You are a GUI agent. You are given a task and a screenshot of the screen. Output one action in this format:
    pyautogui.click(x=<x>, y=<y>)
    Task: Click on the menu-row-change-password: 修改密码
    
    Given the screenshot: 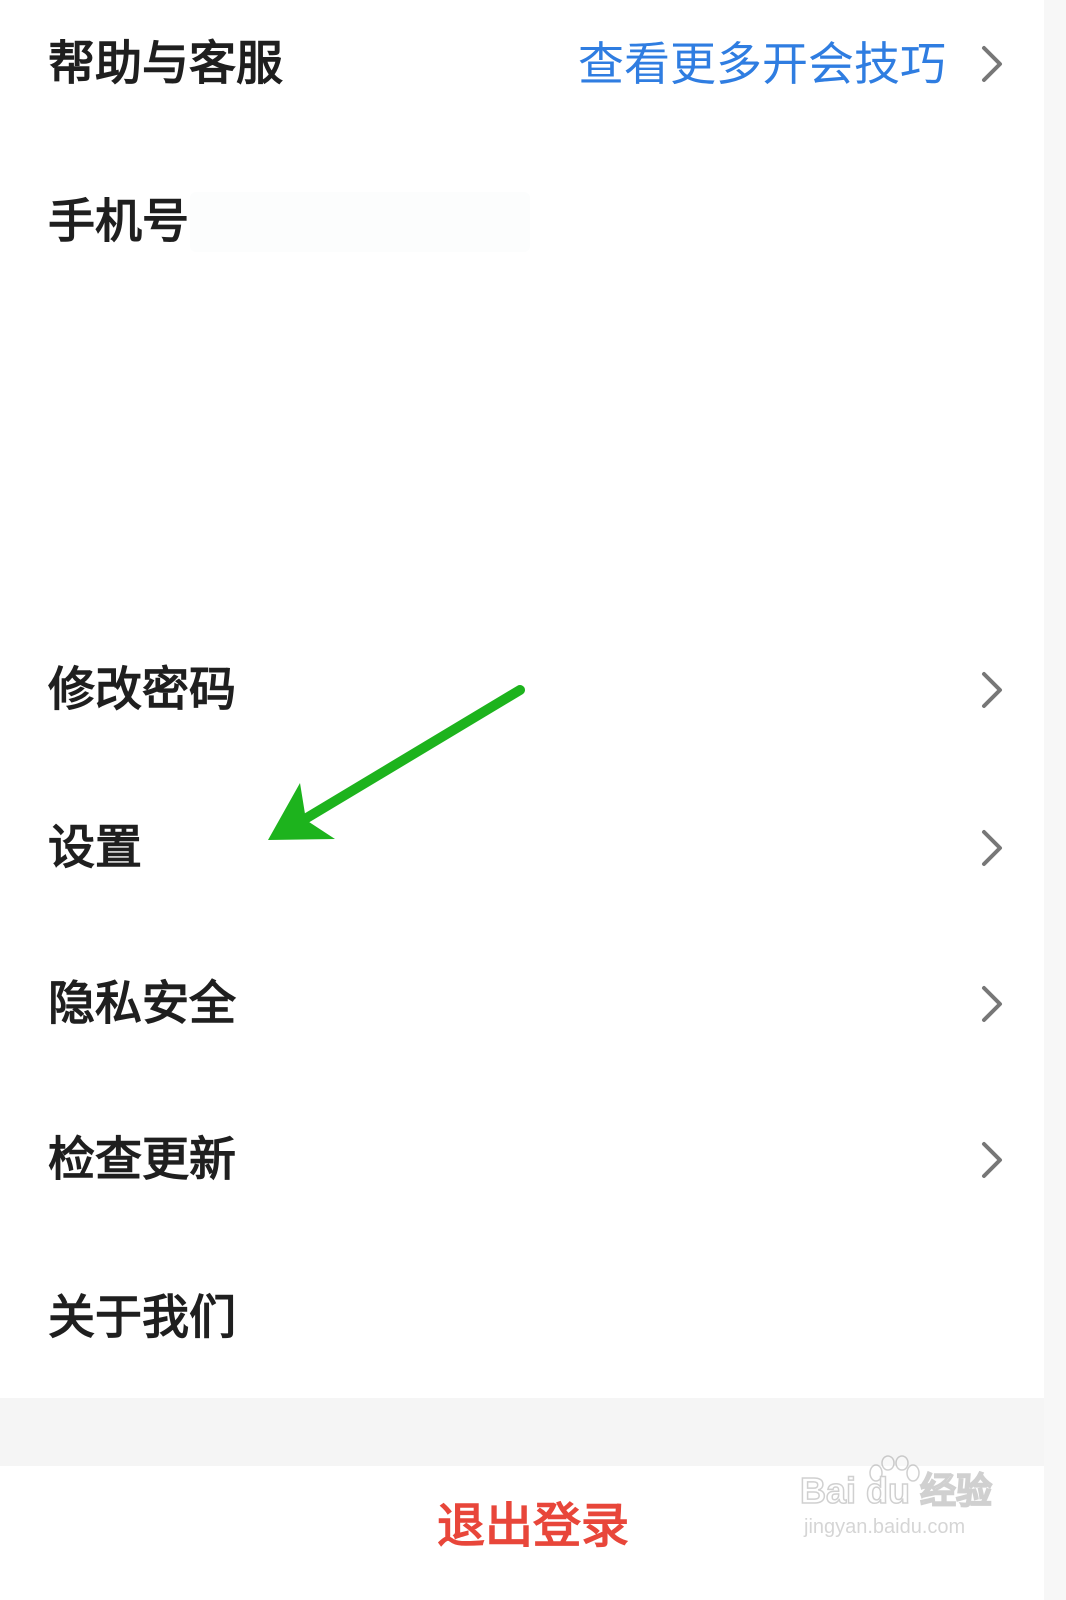 What is the action you would take?
    pyautogui.click(x=533, y=690)
    